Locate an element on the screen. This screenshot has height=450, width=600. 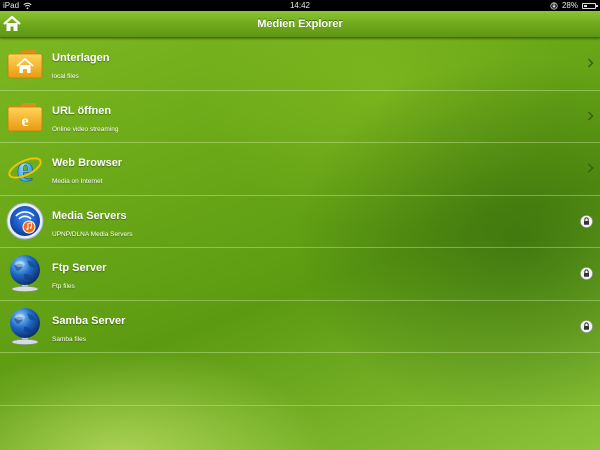
item-title: Ftp Server is located at coordinates (79, 268).